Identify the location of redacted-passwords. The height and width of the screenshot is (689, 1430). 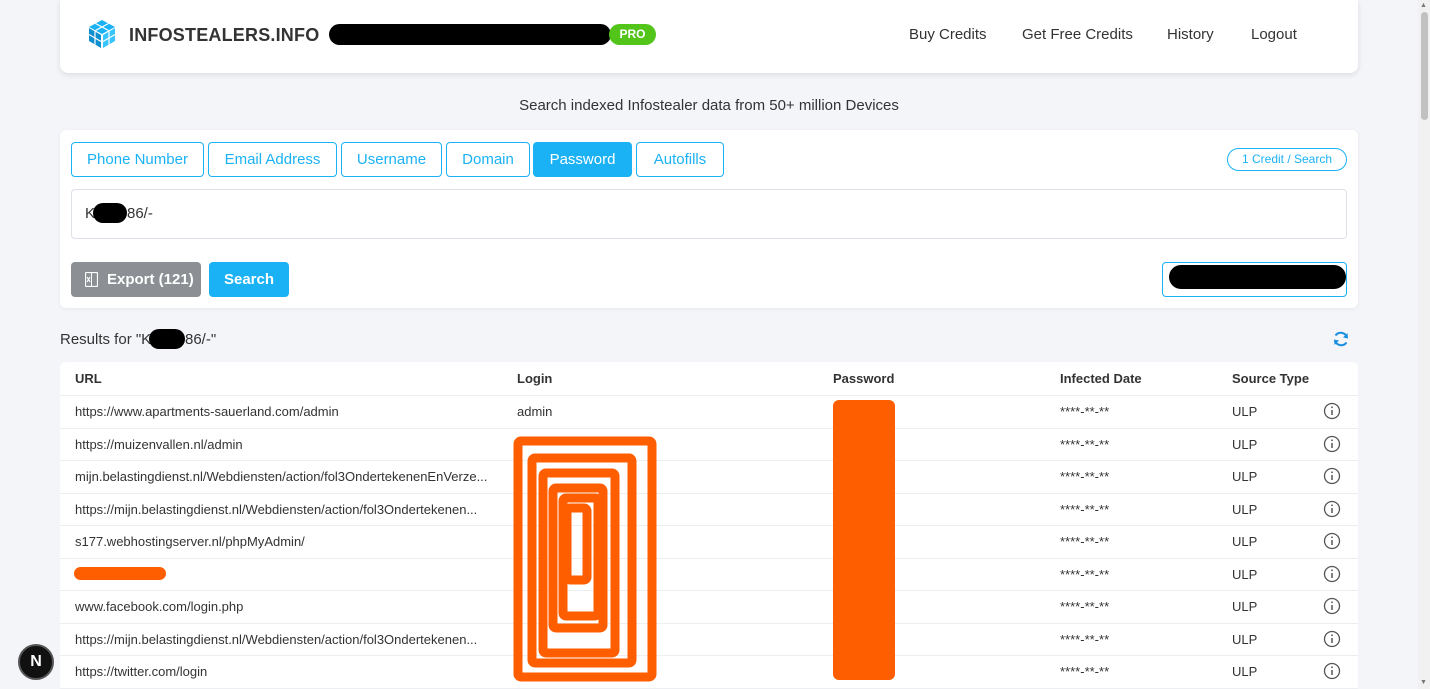
(864, 540).